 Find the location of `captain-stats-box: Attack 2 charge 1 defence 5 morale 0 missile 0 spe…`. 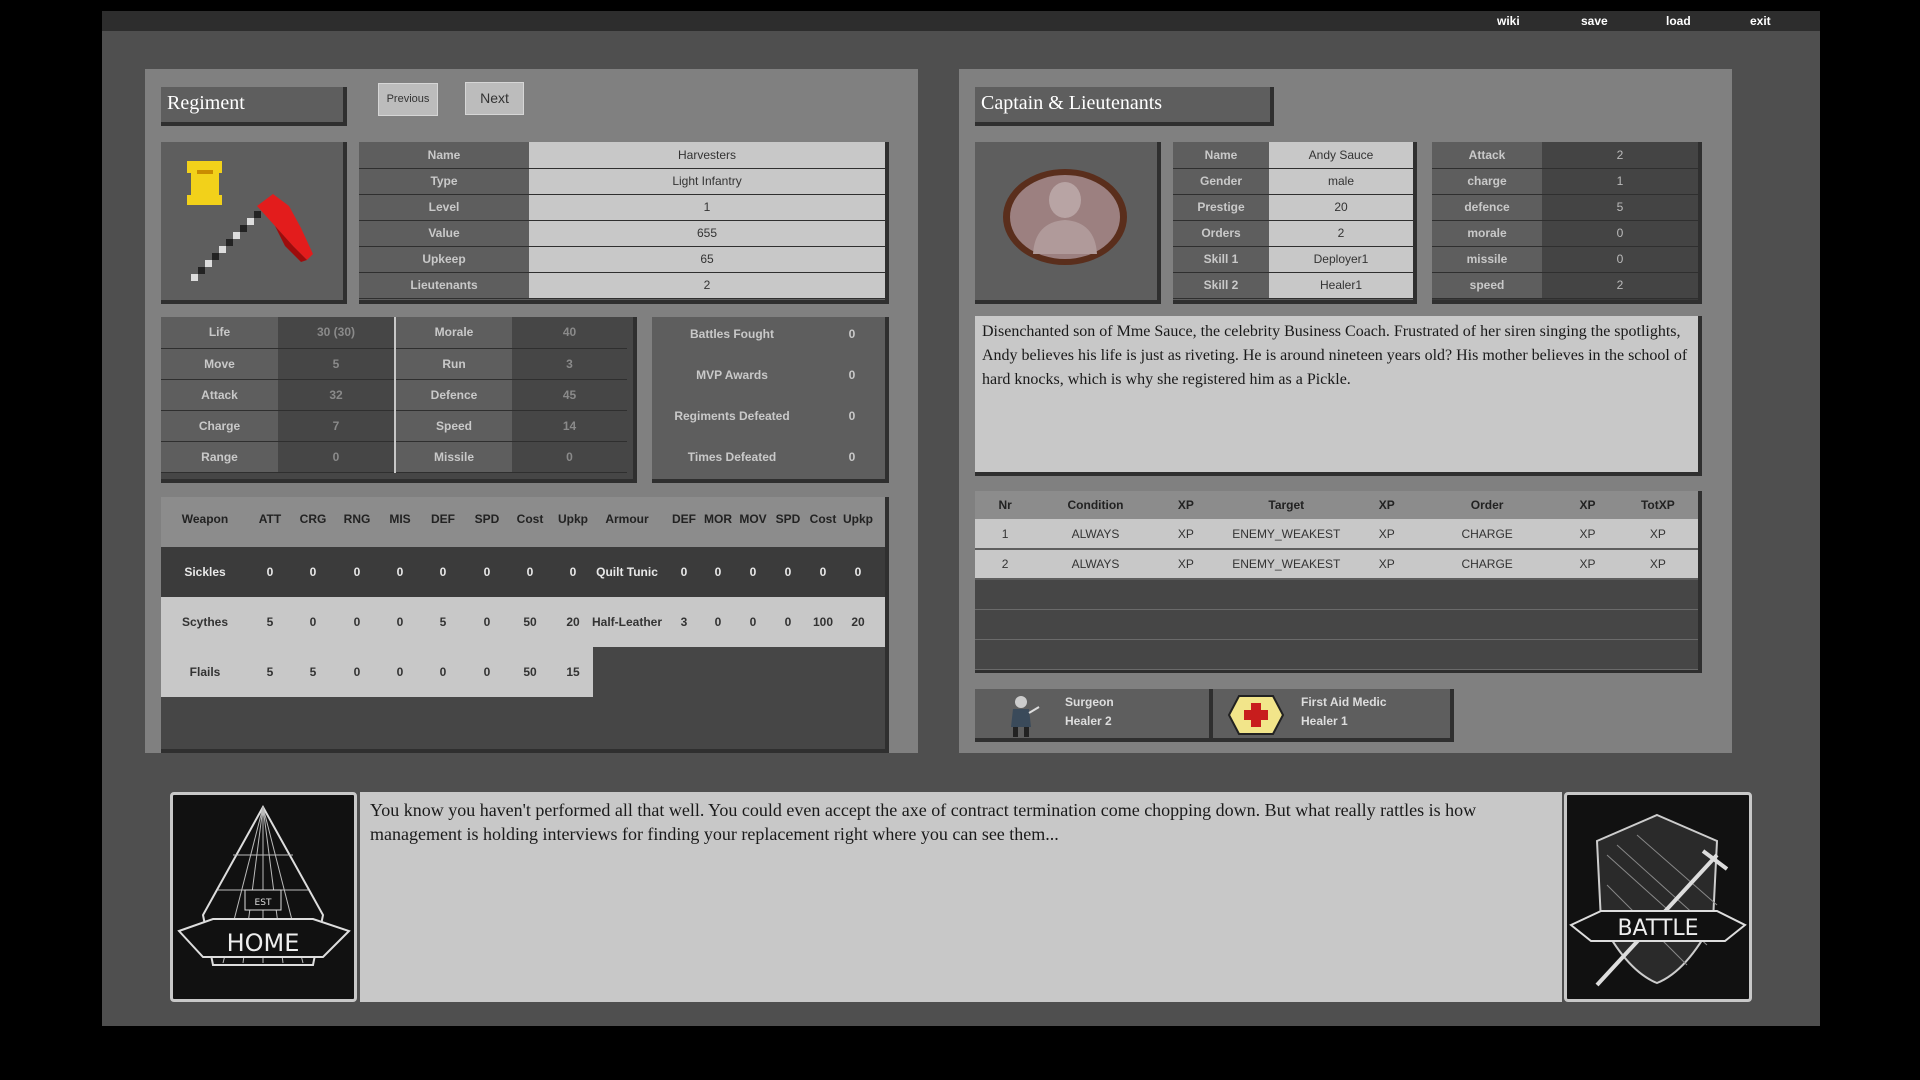

captain-stats-box: Attack 2 charge 1 defence 5 morale 0 missile 0 spe… is located at coordinates (1567, 223).